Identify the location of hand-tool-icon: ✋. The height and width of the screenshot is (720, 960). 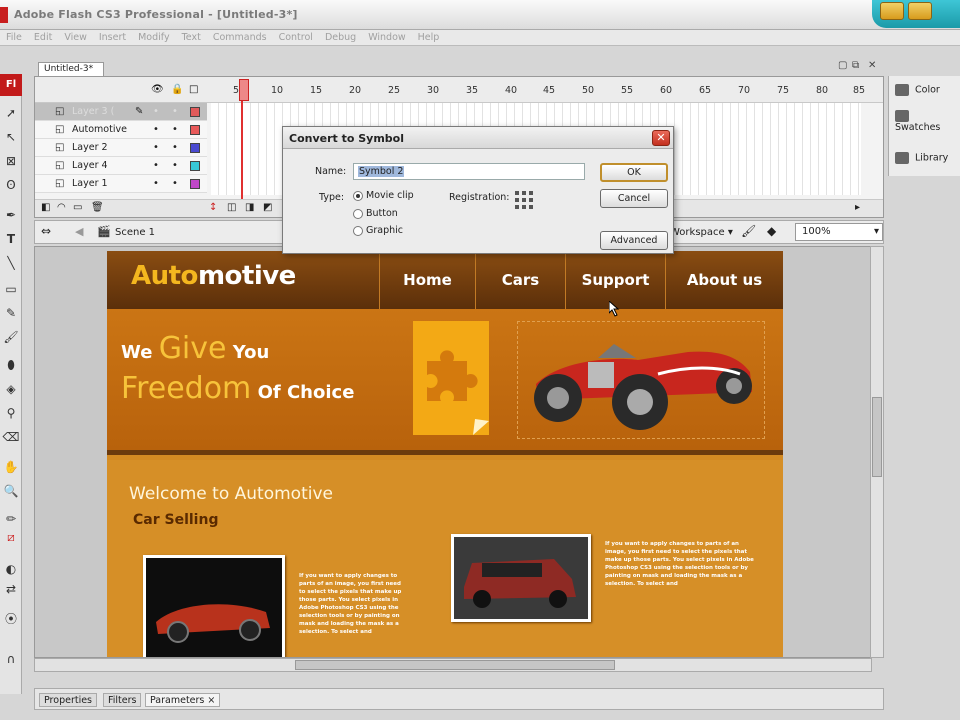
(11, 467).